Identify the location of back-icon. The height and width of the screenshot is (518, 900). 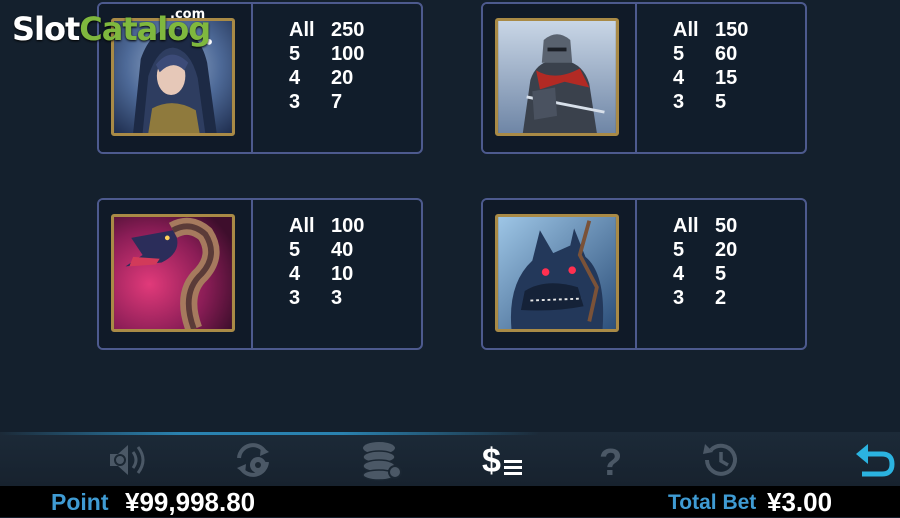
(875, 460).